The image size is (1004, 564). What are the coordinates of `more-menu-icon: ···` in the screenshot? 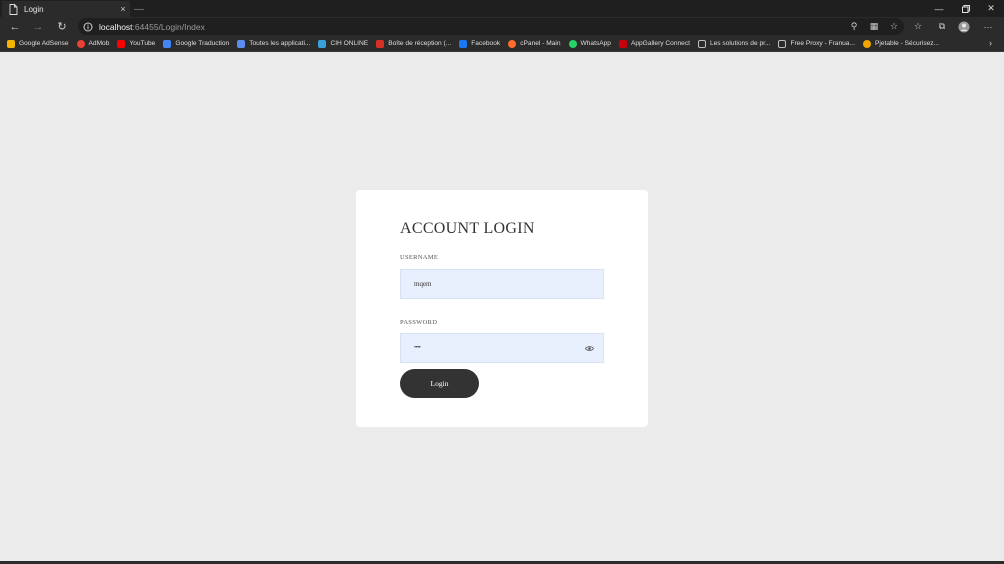 It's located at (988, 26).